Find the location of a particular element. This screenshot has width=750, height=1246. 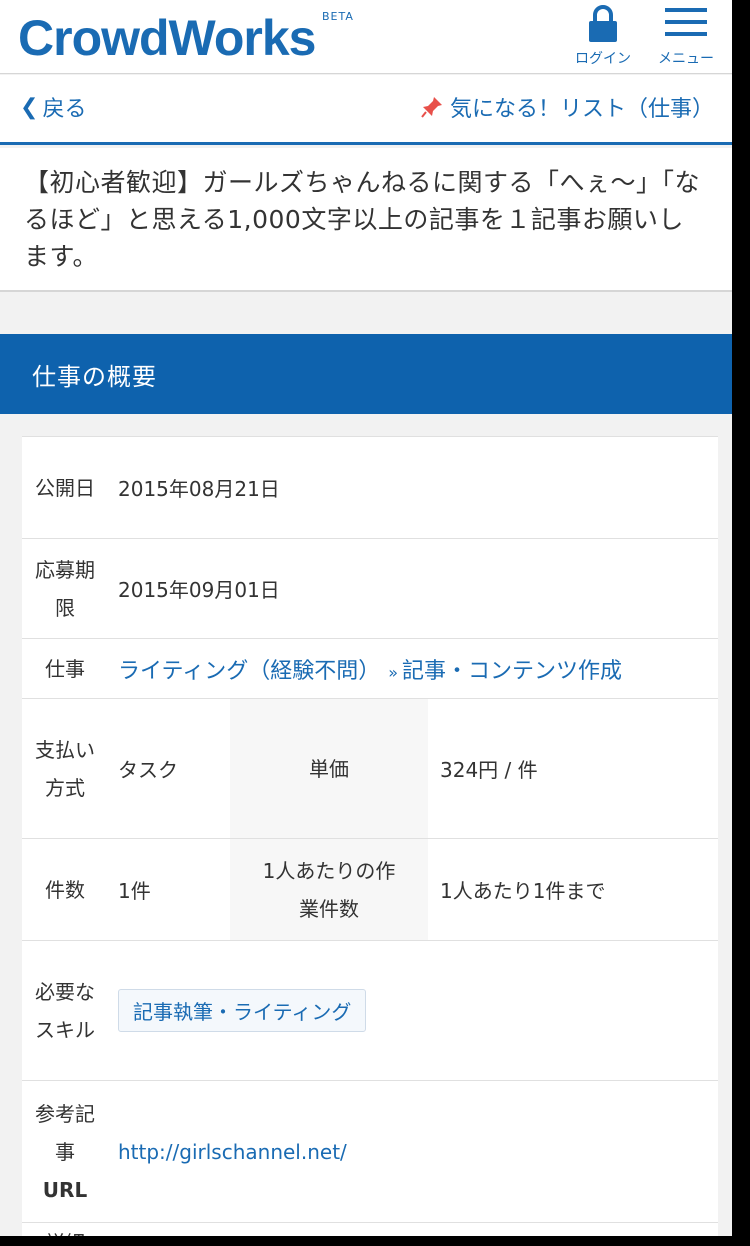

row-published: 公開日 2015年08月21日 is located at coordinates (370, 487).